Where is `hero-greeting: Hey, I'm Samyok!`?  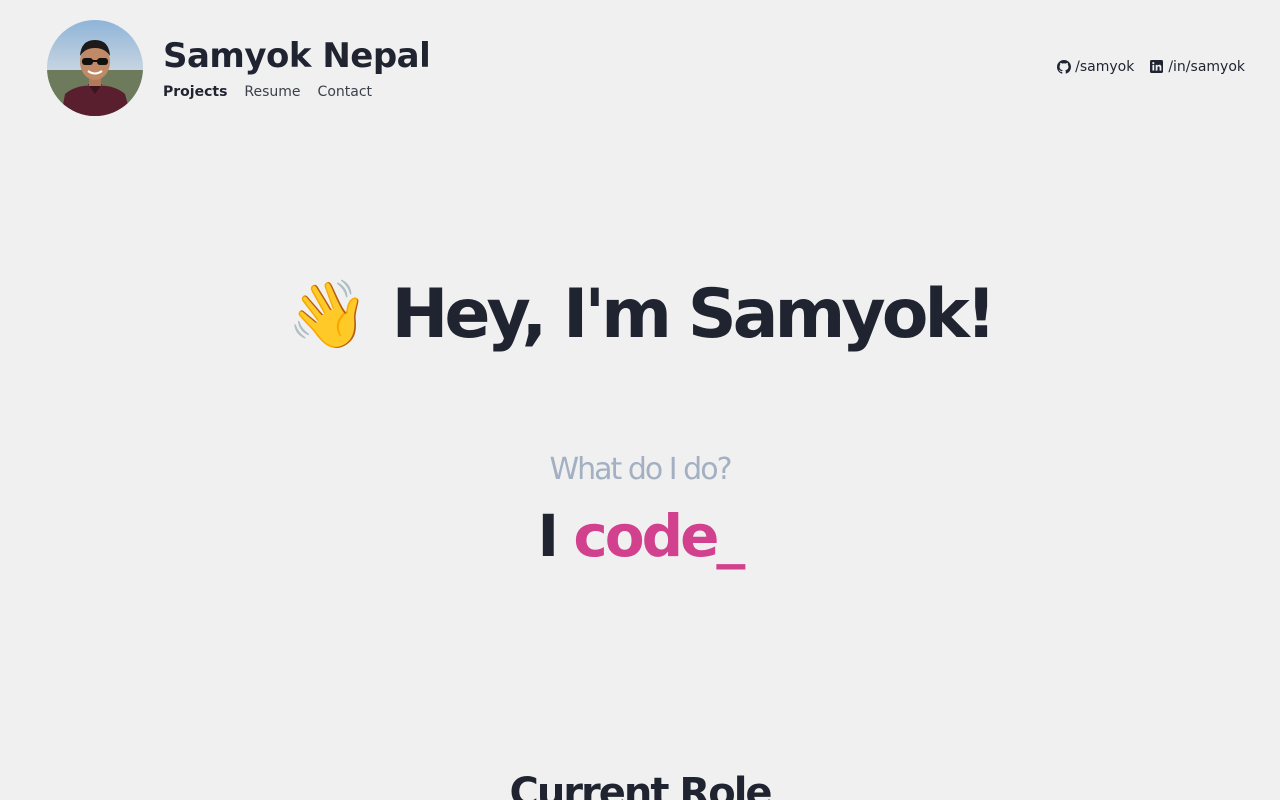 hero-greeting: Hey, I'm Samyok! is located at coordinates (693, 314).